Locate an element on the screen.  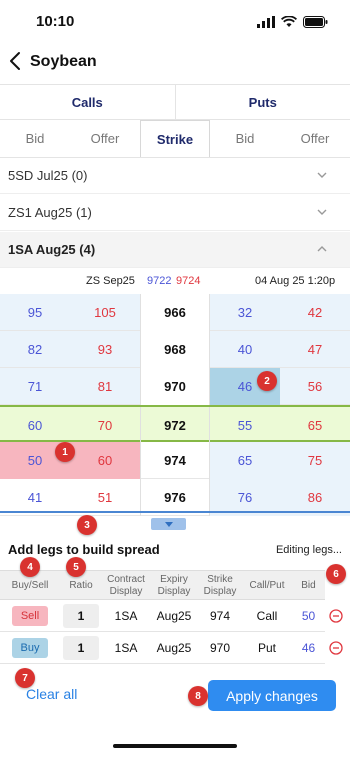
bid-cell: 50 is located at coordinates (308, 616).